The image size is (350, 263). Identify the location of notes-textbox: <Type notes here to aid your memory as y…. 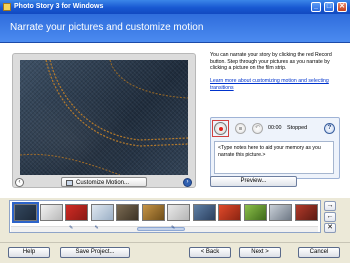
(274, 157).